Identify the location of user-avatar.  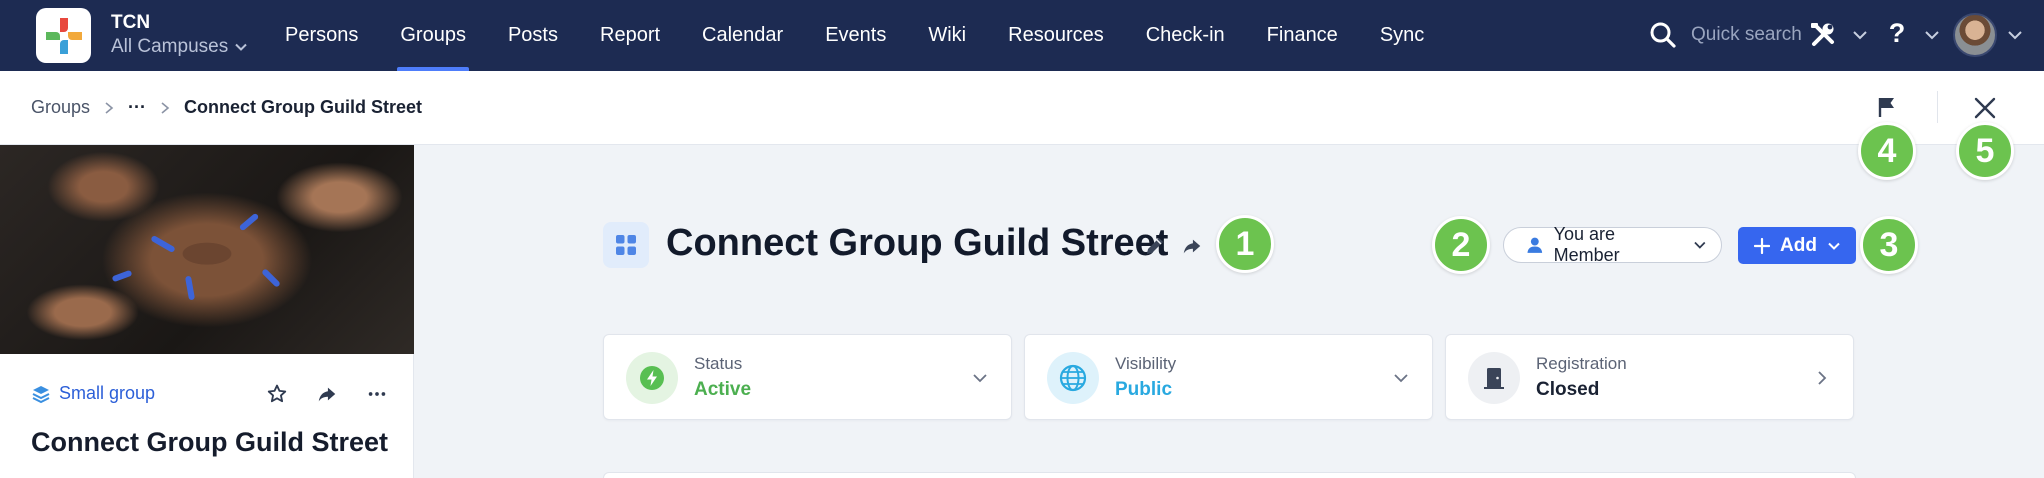
(1975, 35).